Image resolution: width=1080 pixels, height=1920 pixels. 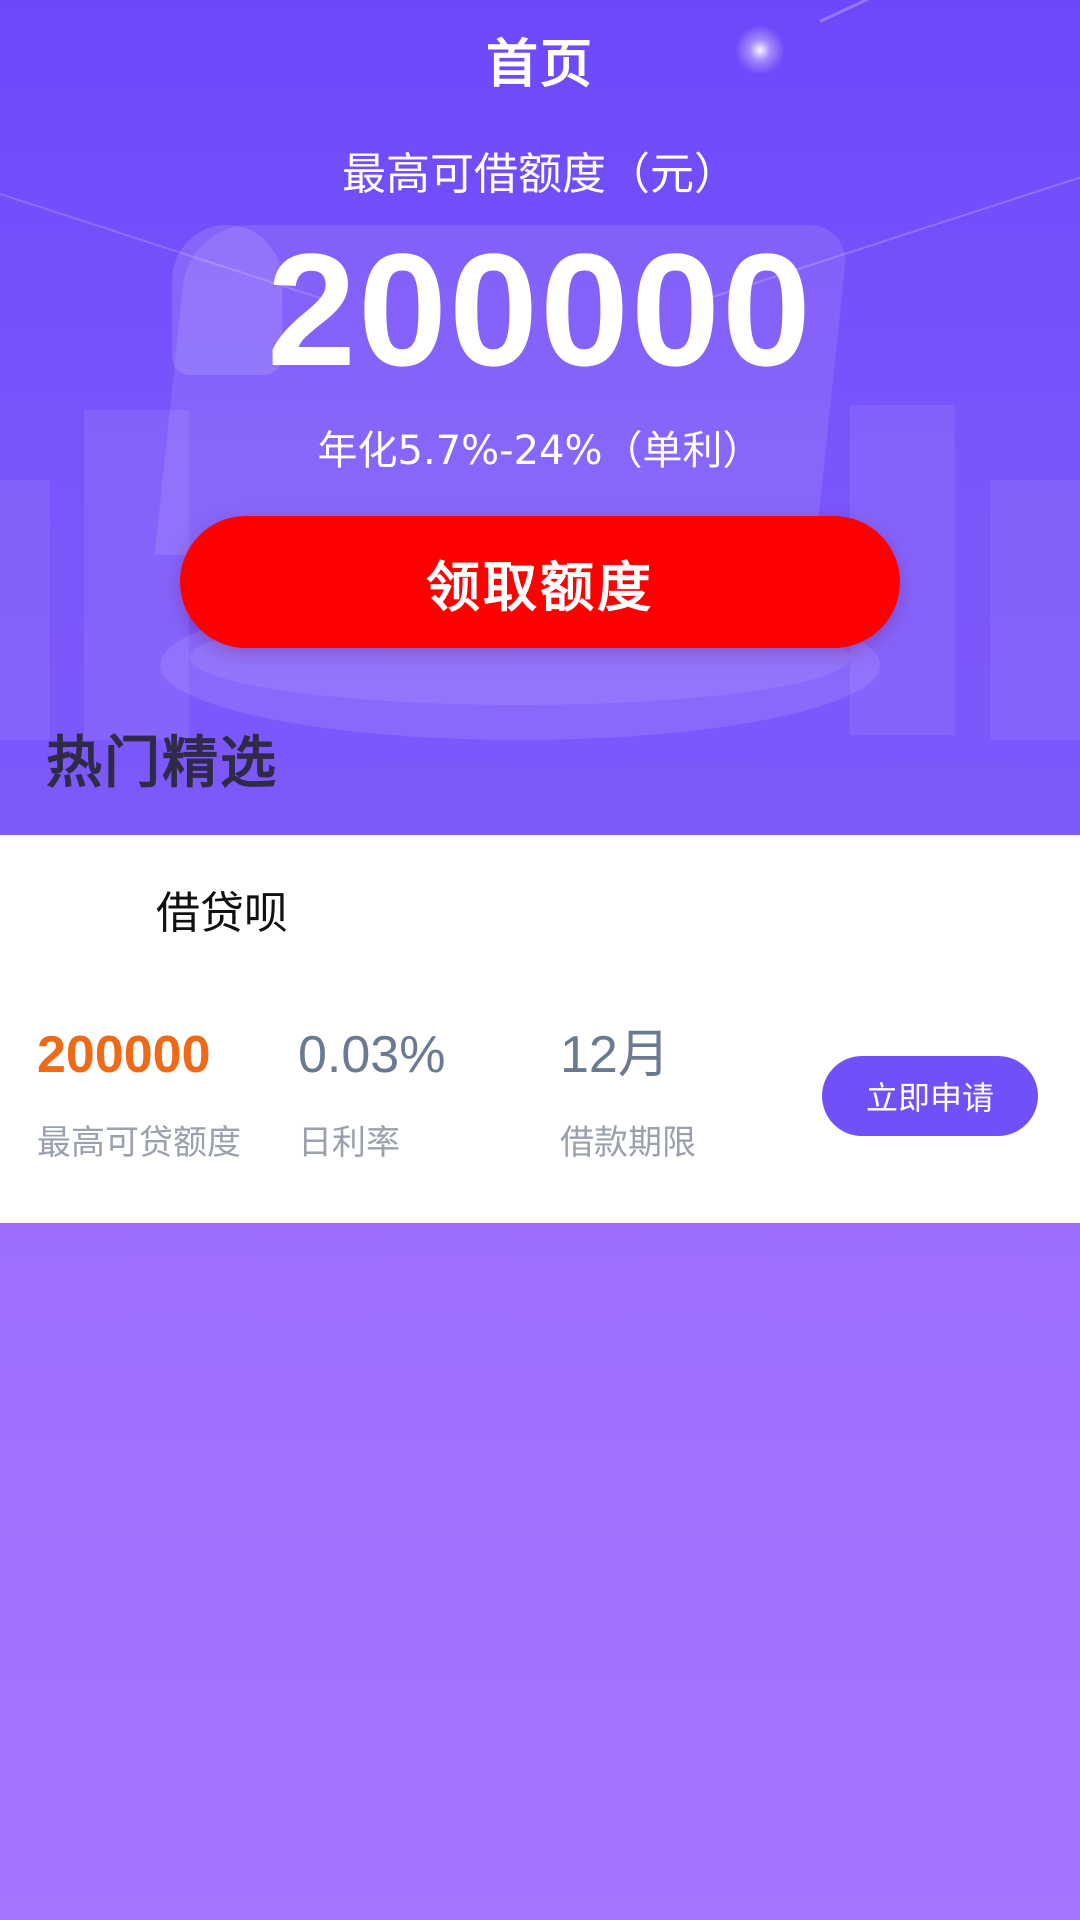 What do you see at coordinates (371, 1094) in the screenshot?
I see `stat-daily-rate: 0.03% 日利率` at bounding box center [371, 1094].